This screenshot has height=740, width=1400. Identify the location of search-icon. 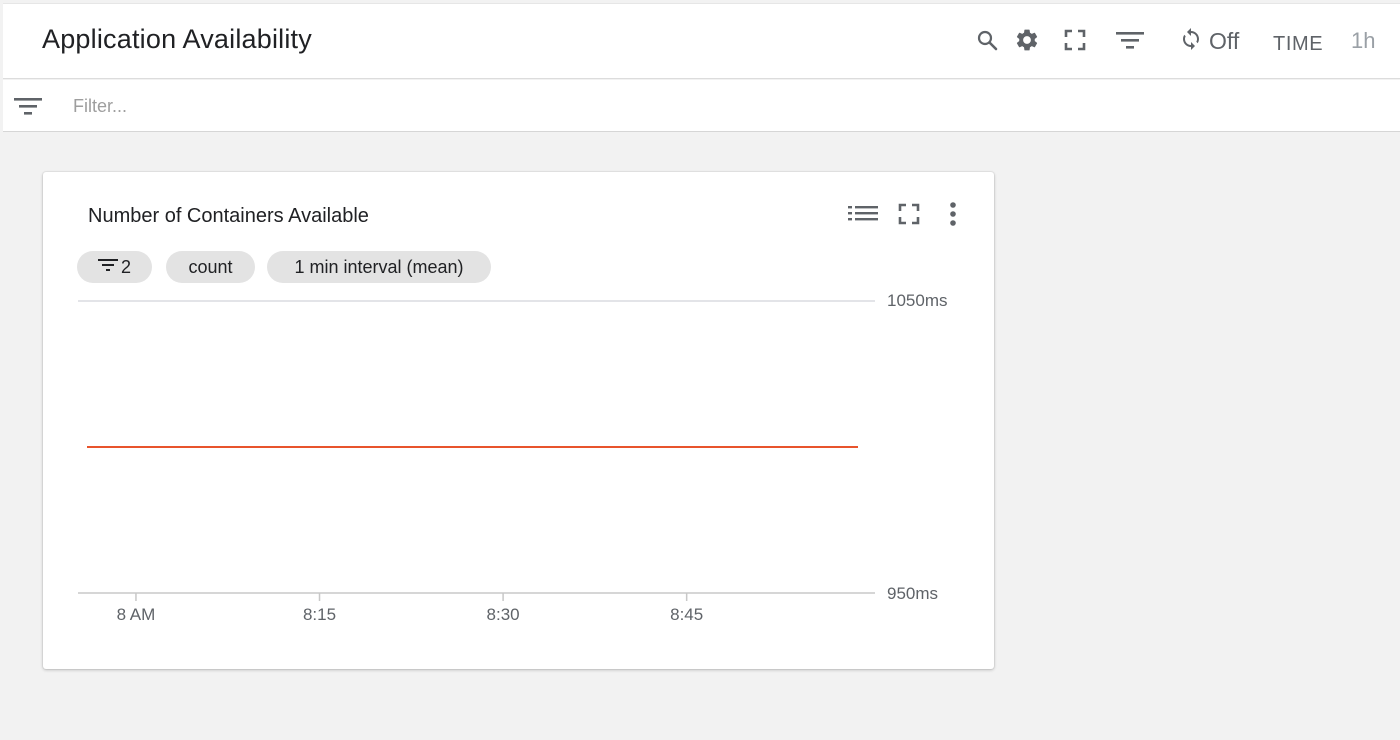
(987, 40).